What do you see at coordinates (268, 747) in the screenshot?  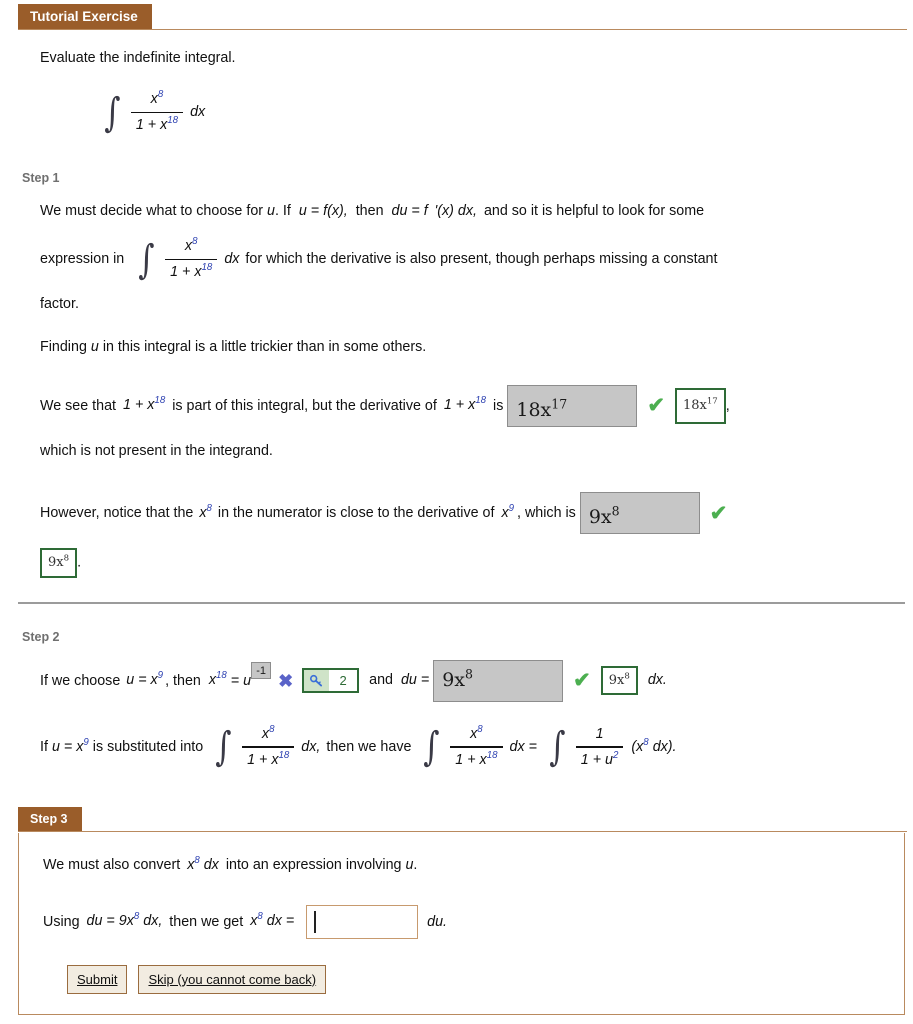 I see `step2-fraction-1: x8 1 + x18` at bounding box center [268, 747].